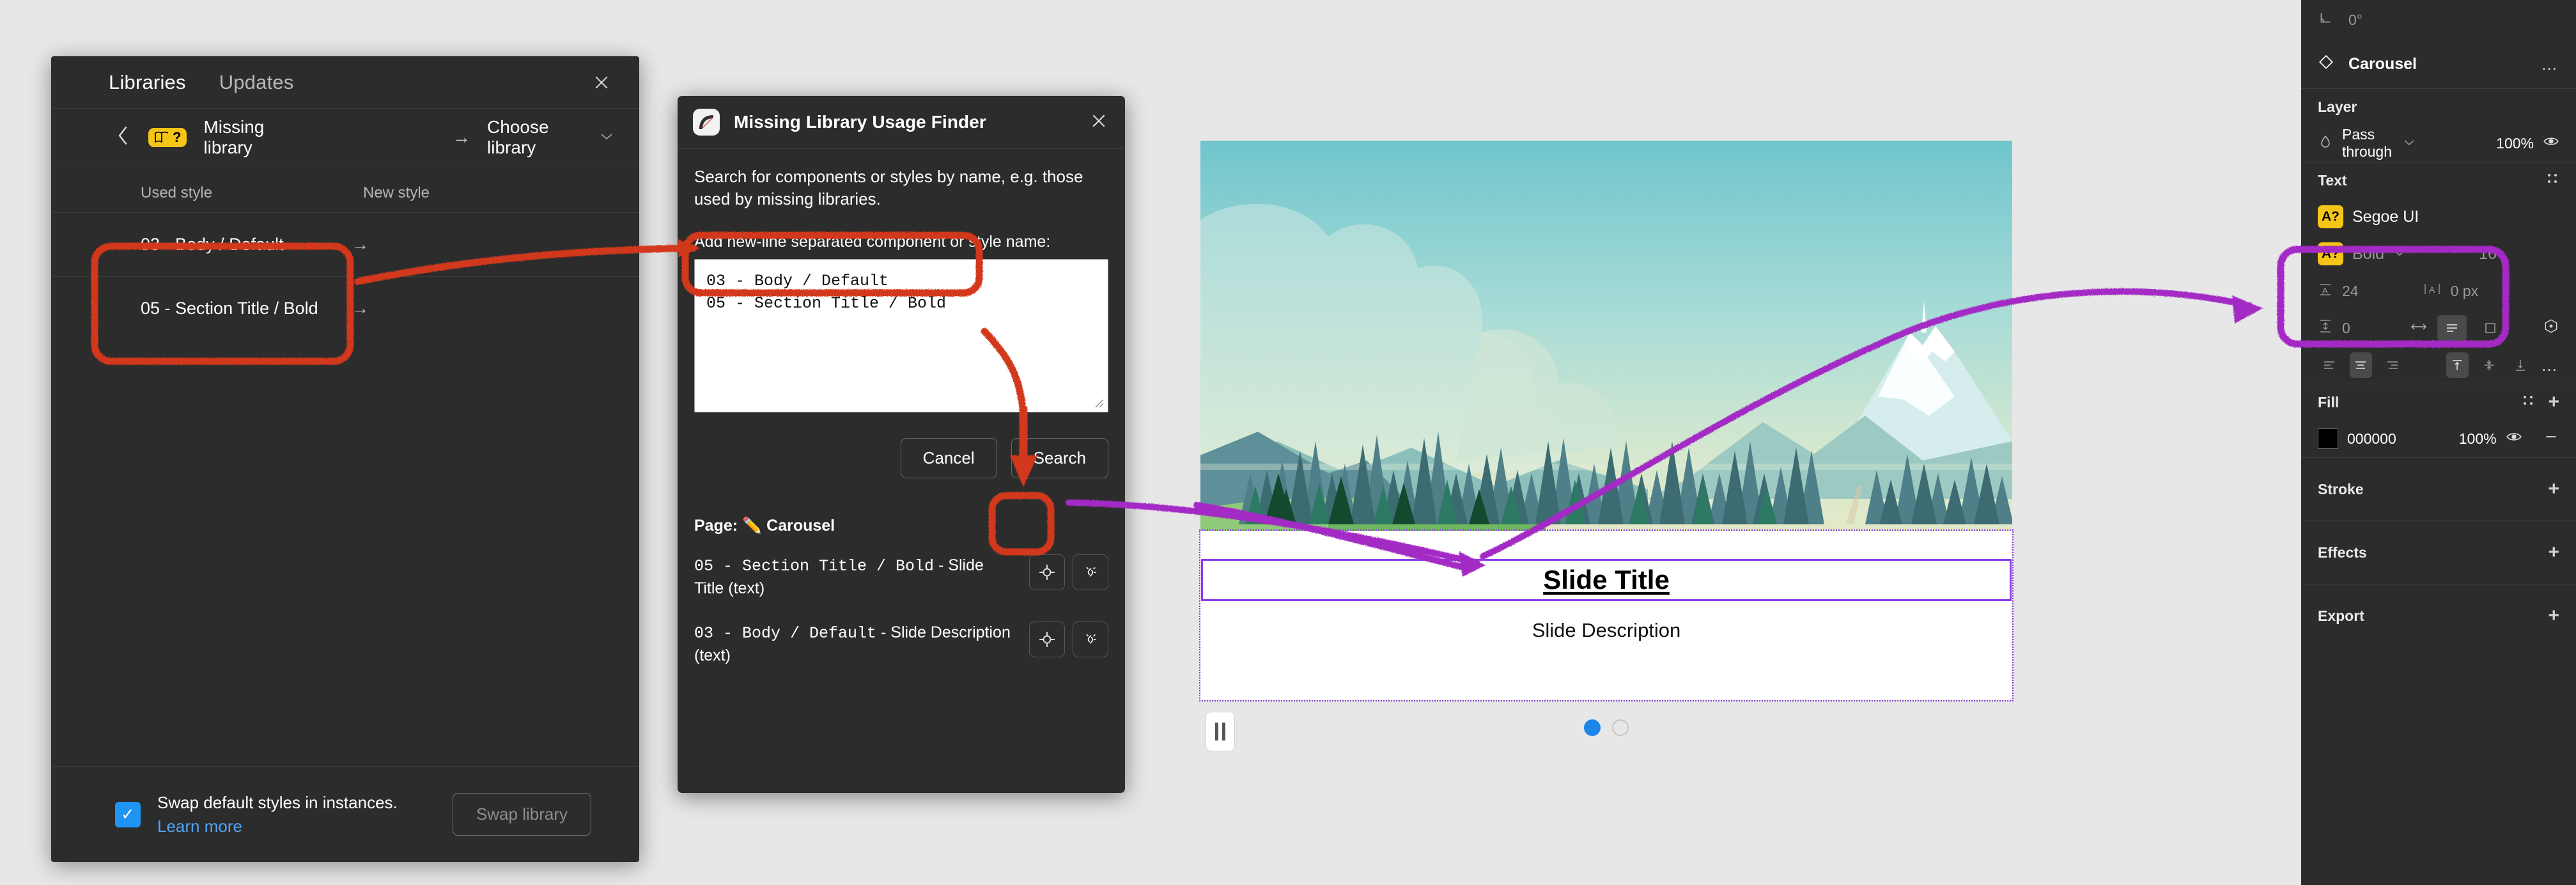 The image size is (2576, 885). I want to click on style-columns-header: Used style New style, so click(345, 189).